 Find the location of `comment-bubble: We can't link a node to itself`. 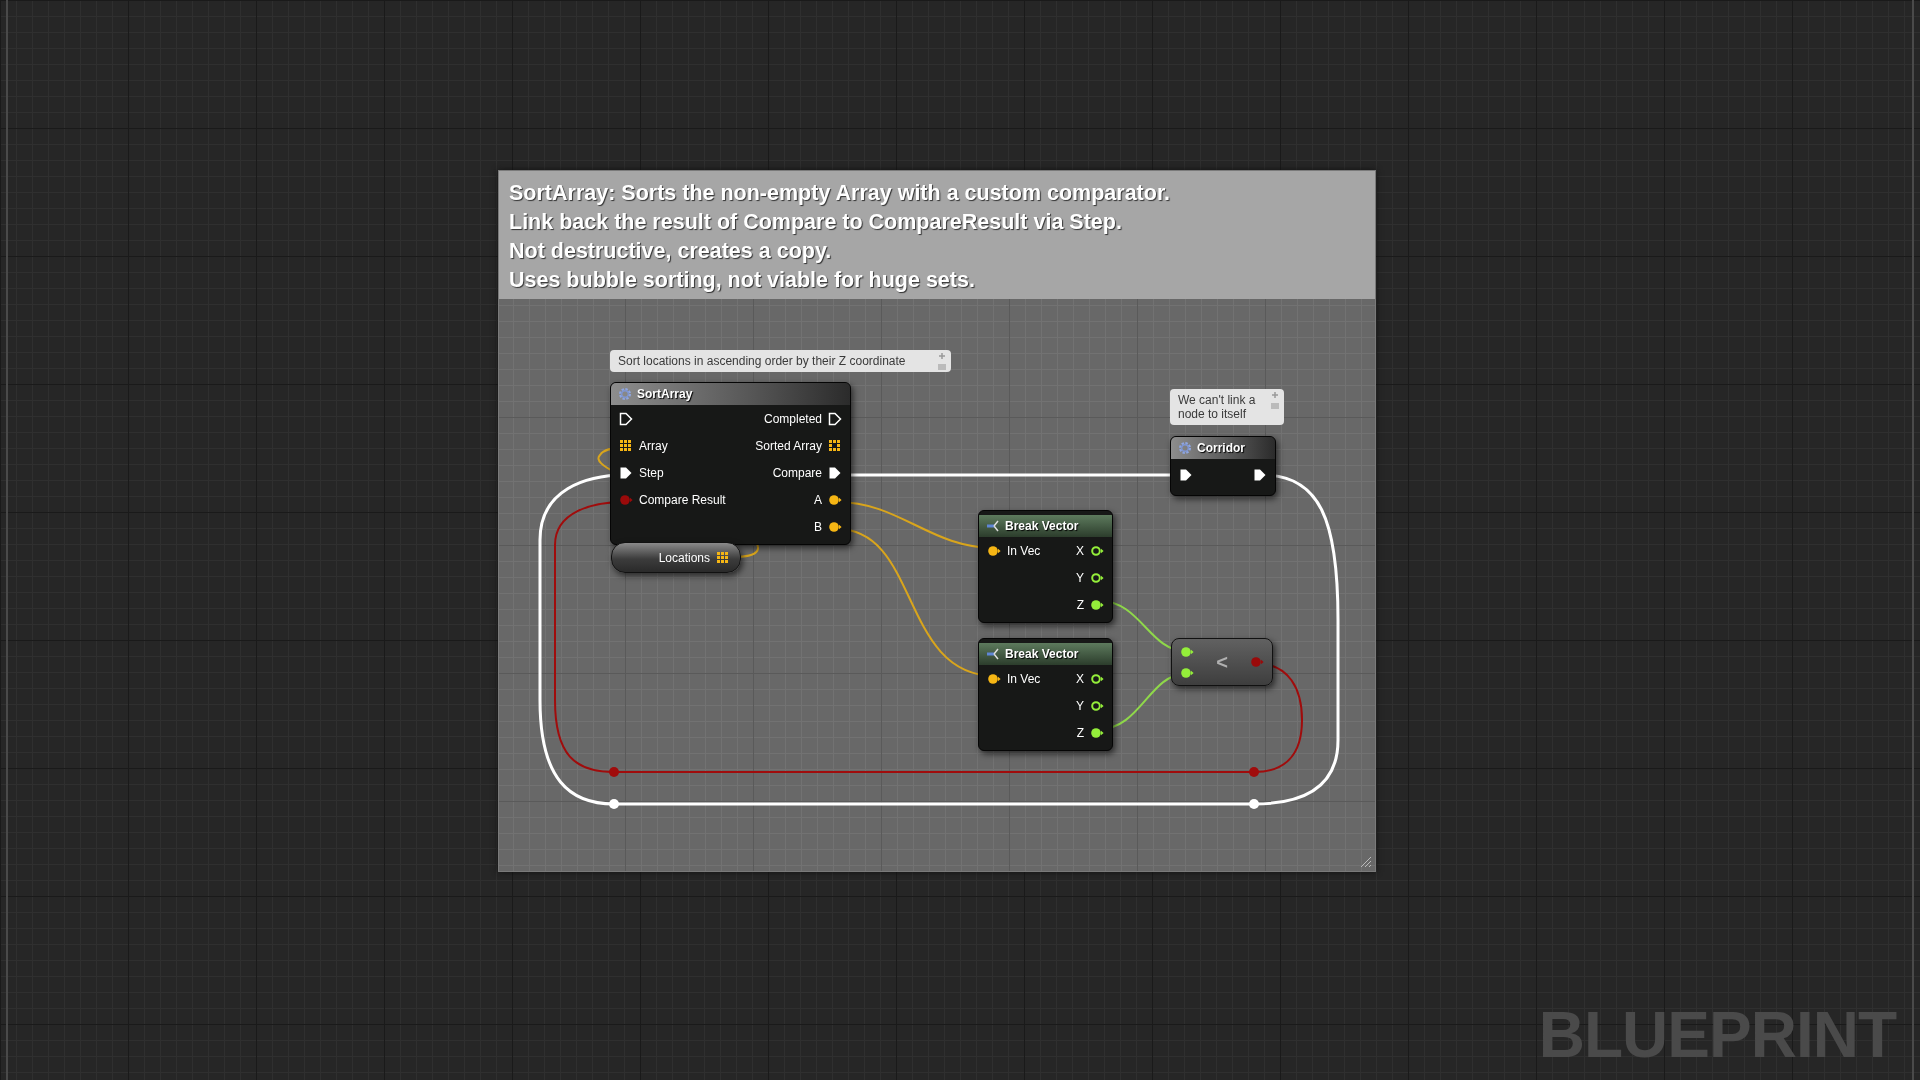

comment-bubble: We can't link a node to itself is located at coordinates (1227, 407).